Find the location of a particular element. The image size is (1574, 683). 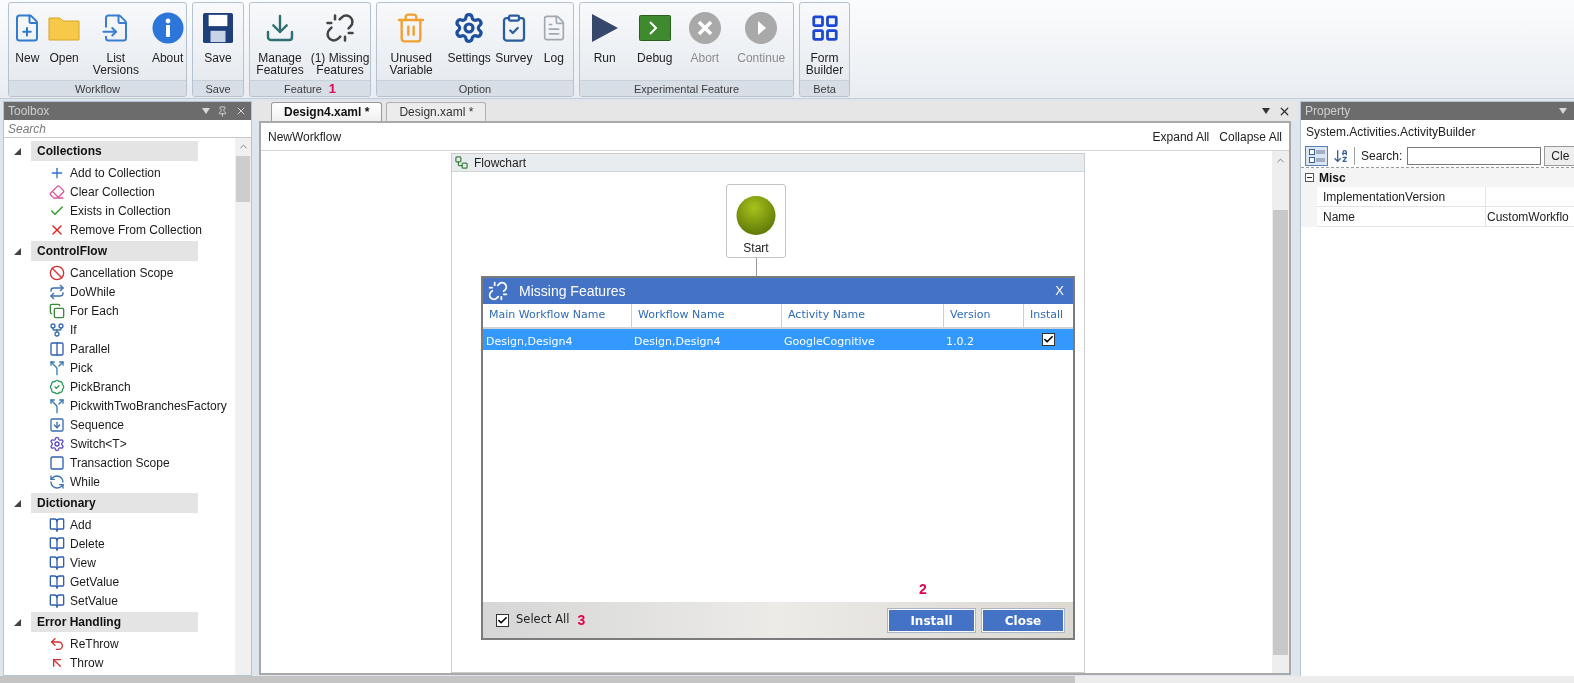

toolbox-item: DoWhile is located at coordinates (82, 291).